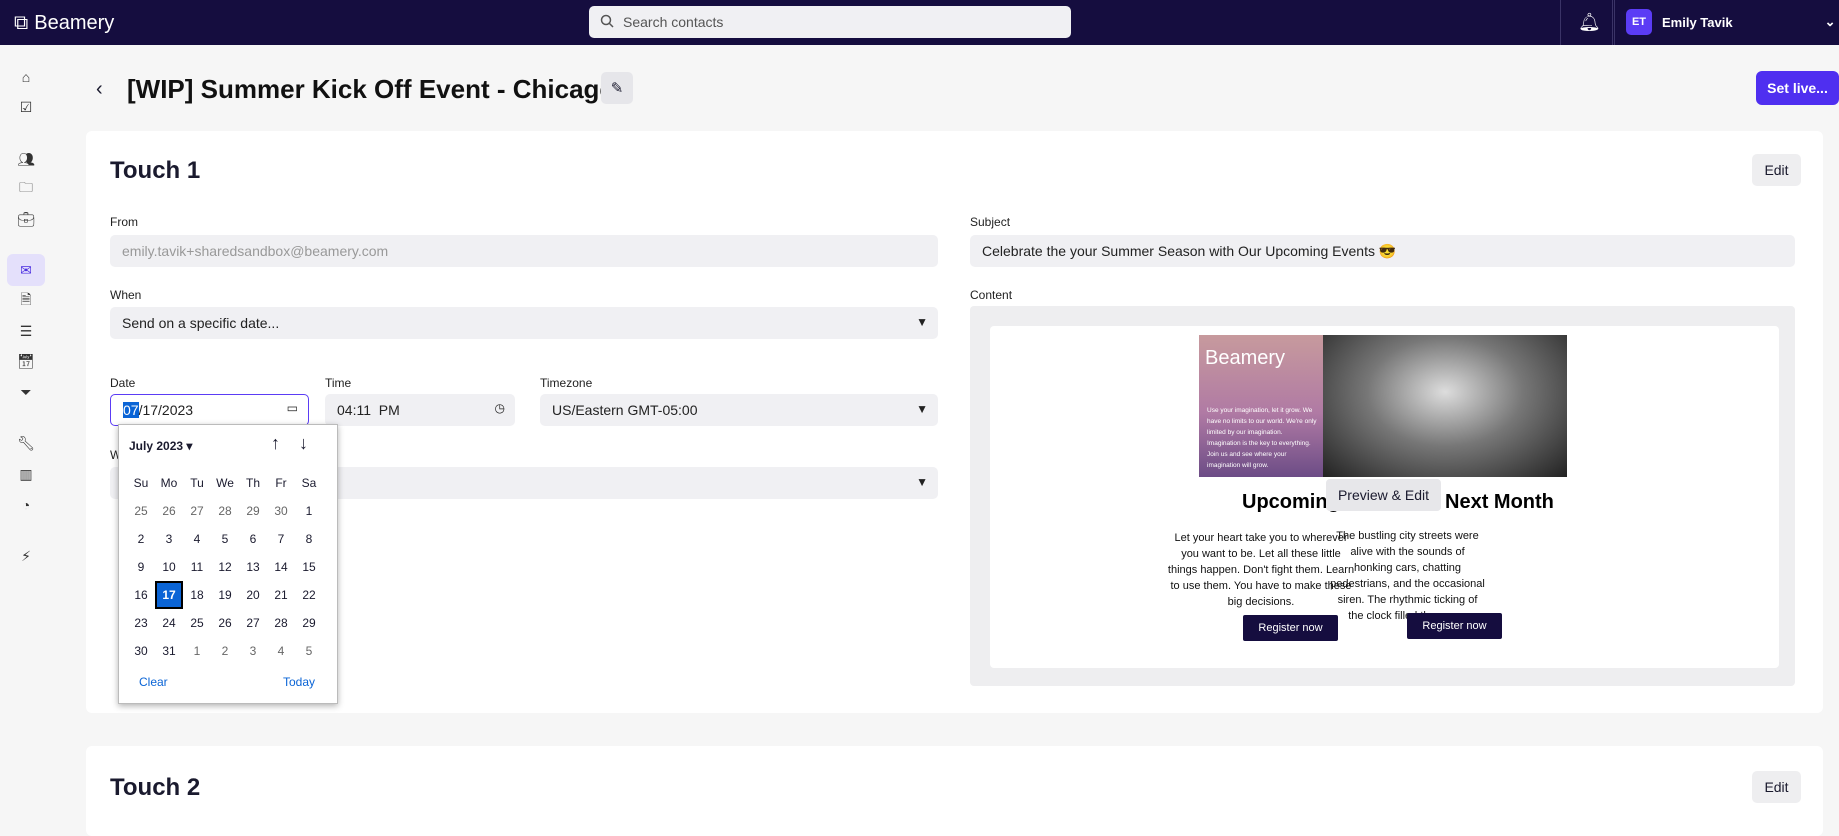  I want to click on bar-chart-icon: ▥, so click(26, 474).